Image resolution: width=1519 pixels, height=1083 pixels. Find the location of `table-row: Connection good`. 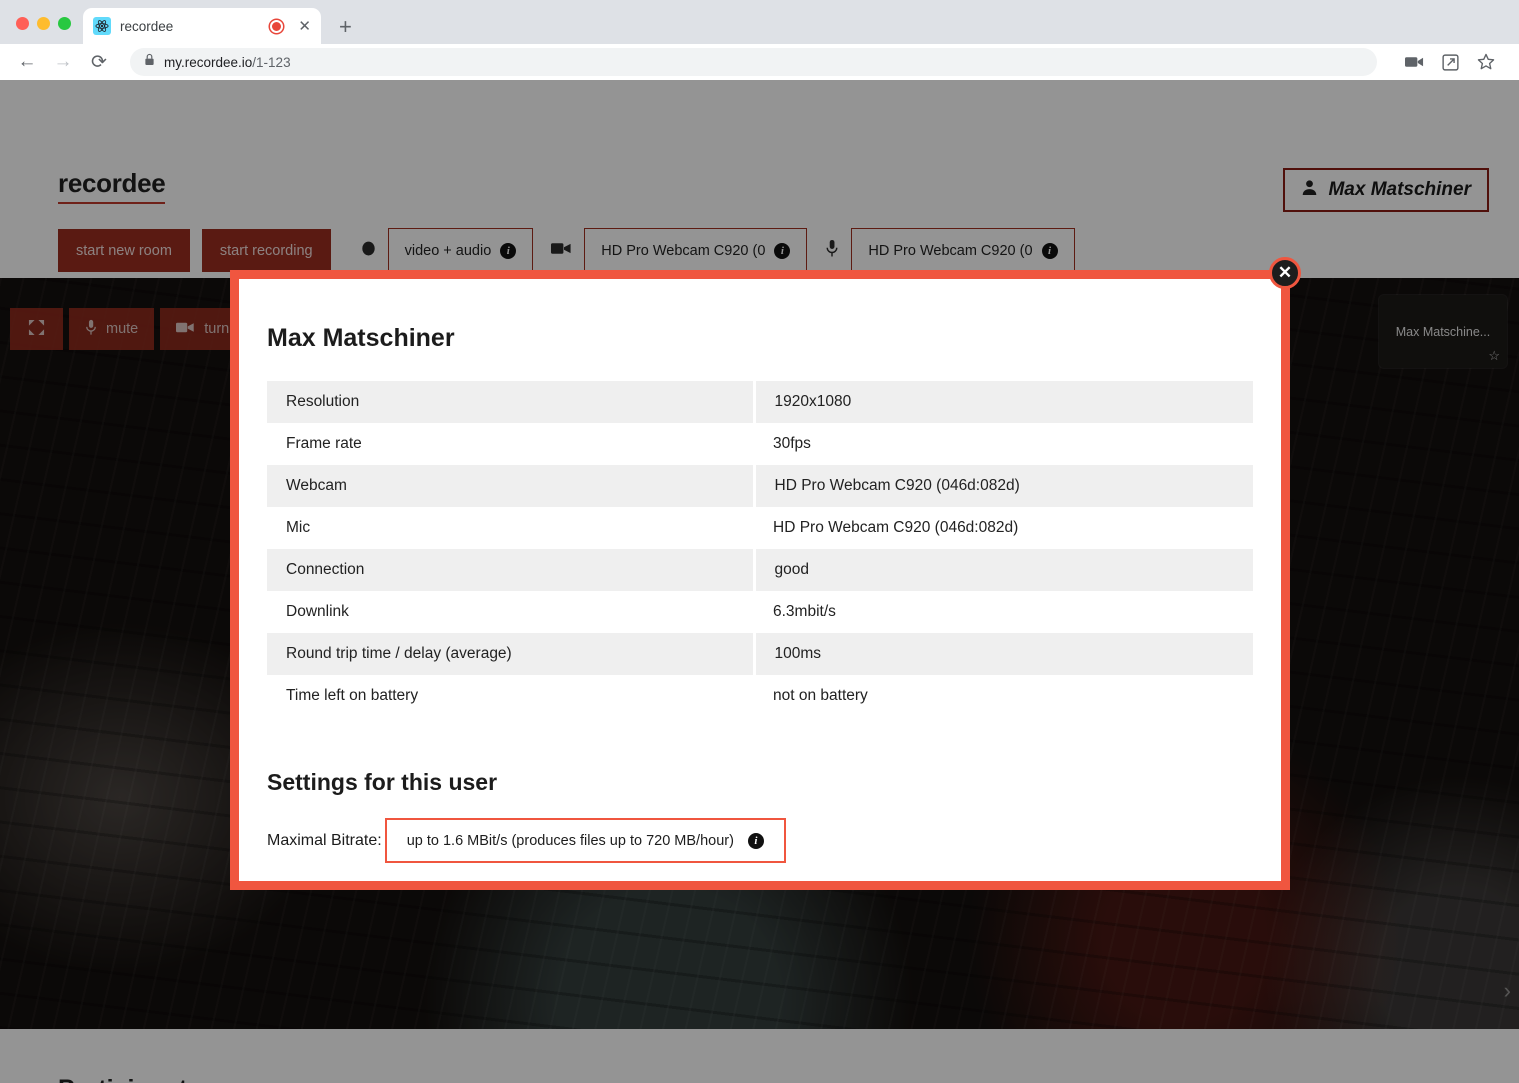

table-row: Connection good is located at coordinates (760, 570).